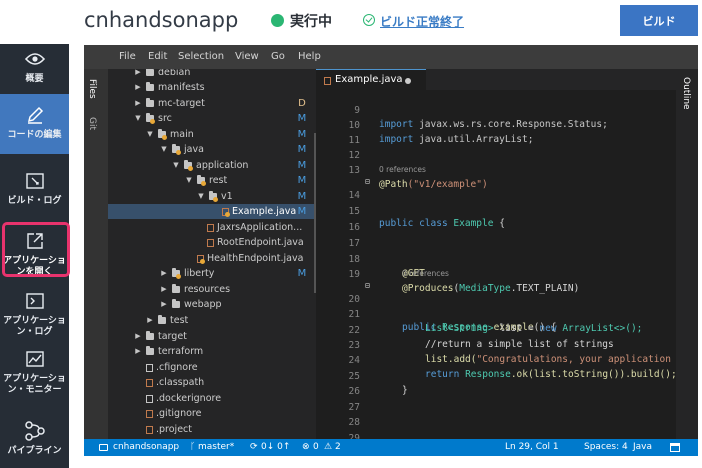 This screenshot has height=468, width=702. I want to click on error-icon: ⊗, so click(306, 447).